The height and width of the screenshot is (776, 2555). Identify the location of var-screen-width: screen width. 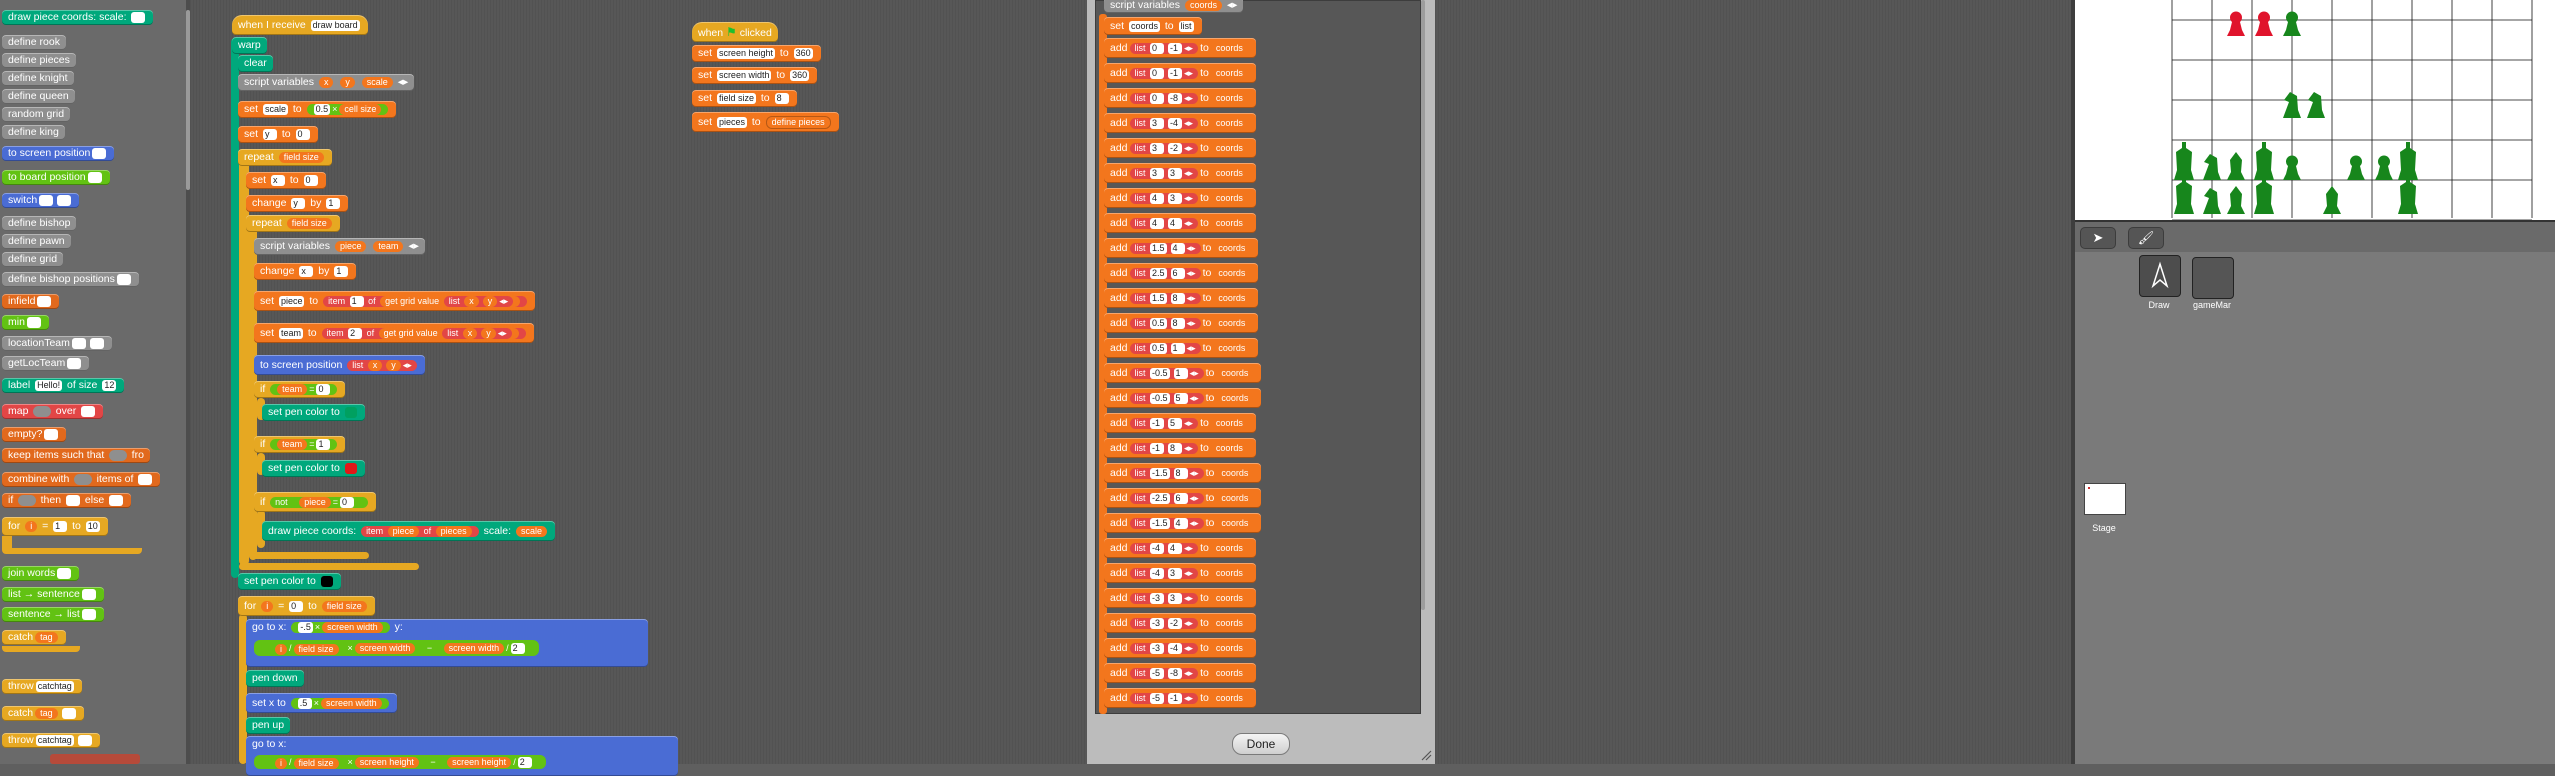
(385, 649).